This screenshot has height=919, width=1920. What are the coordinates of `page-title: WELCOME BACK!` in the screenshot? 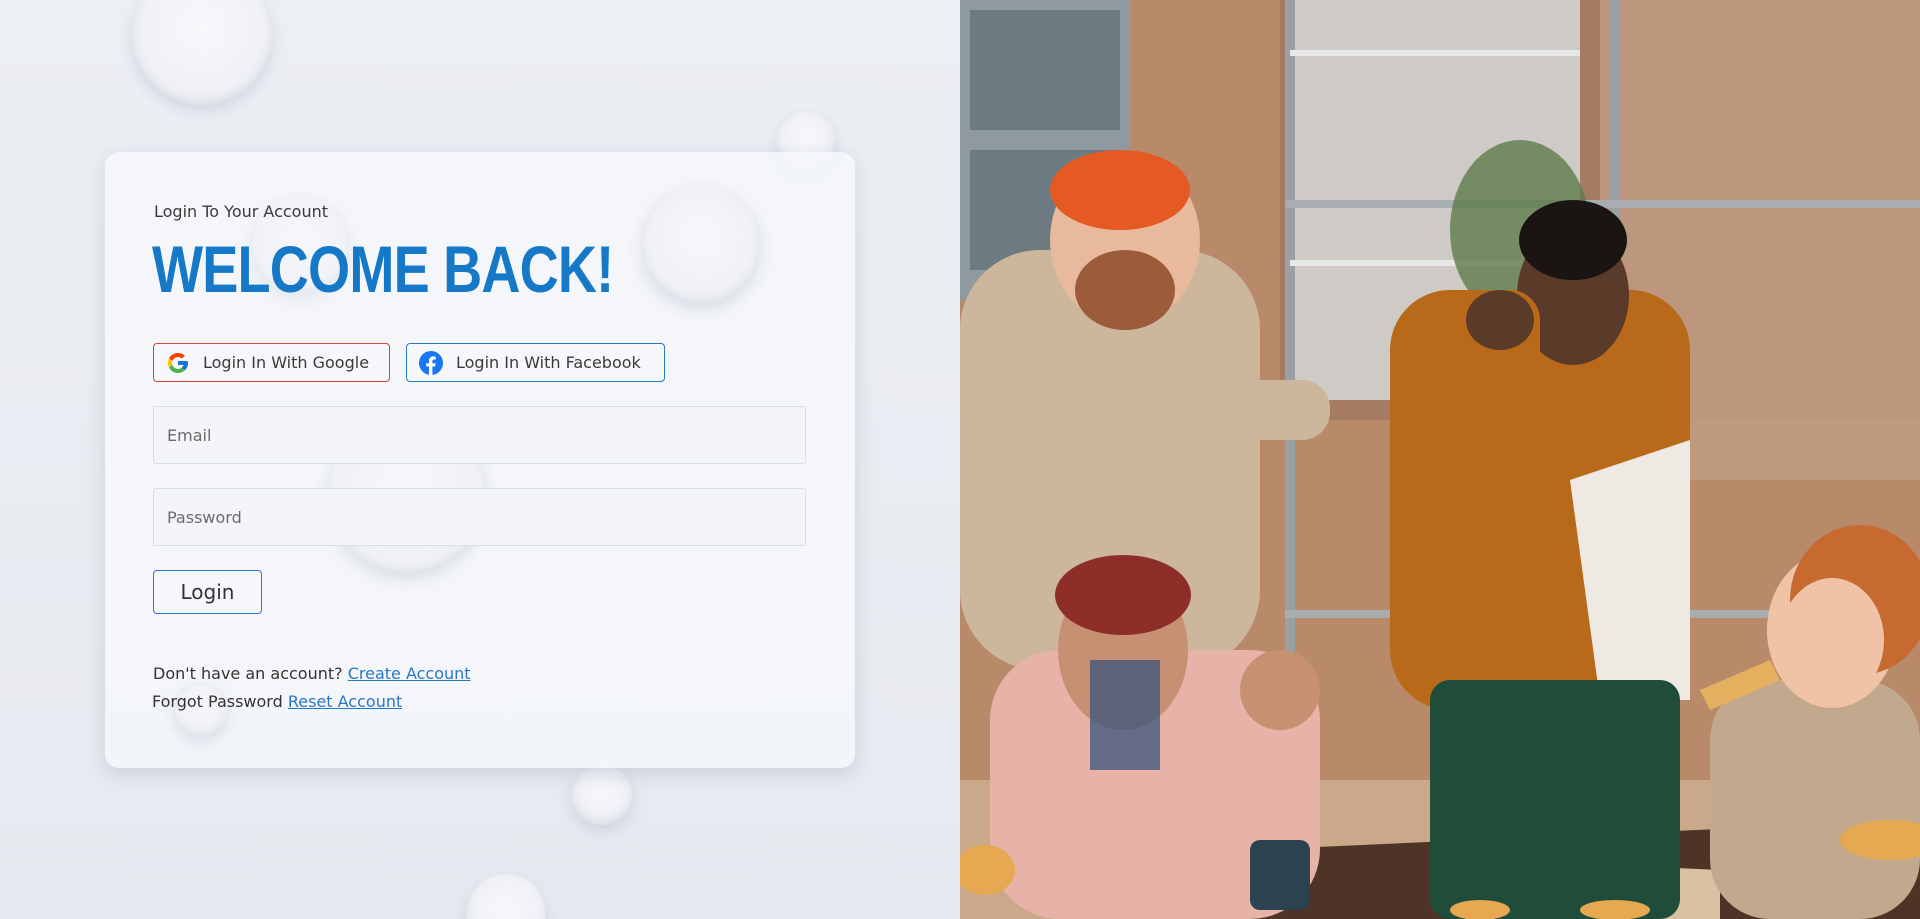 It's located at (383, 269).